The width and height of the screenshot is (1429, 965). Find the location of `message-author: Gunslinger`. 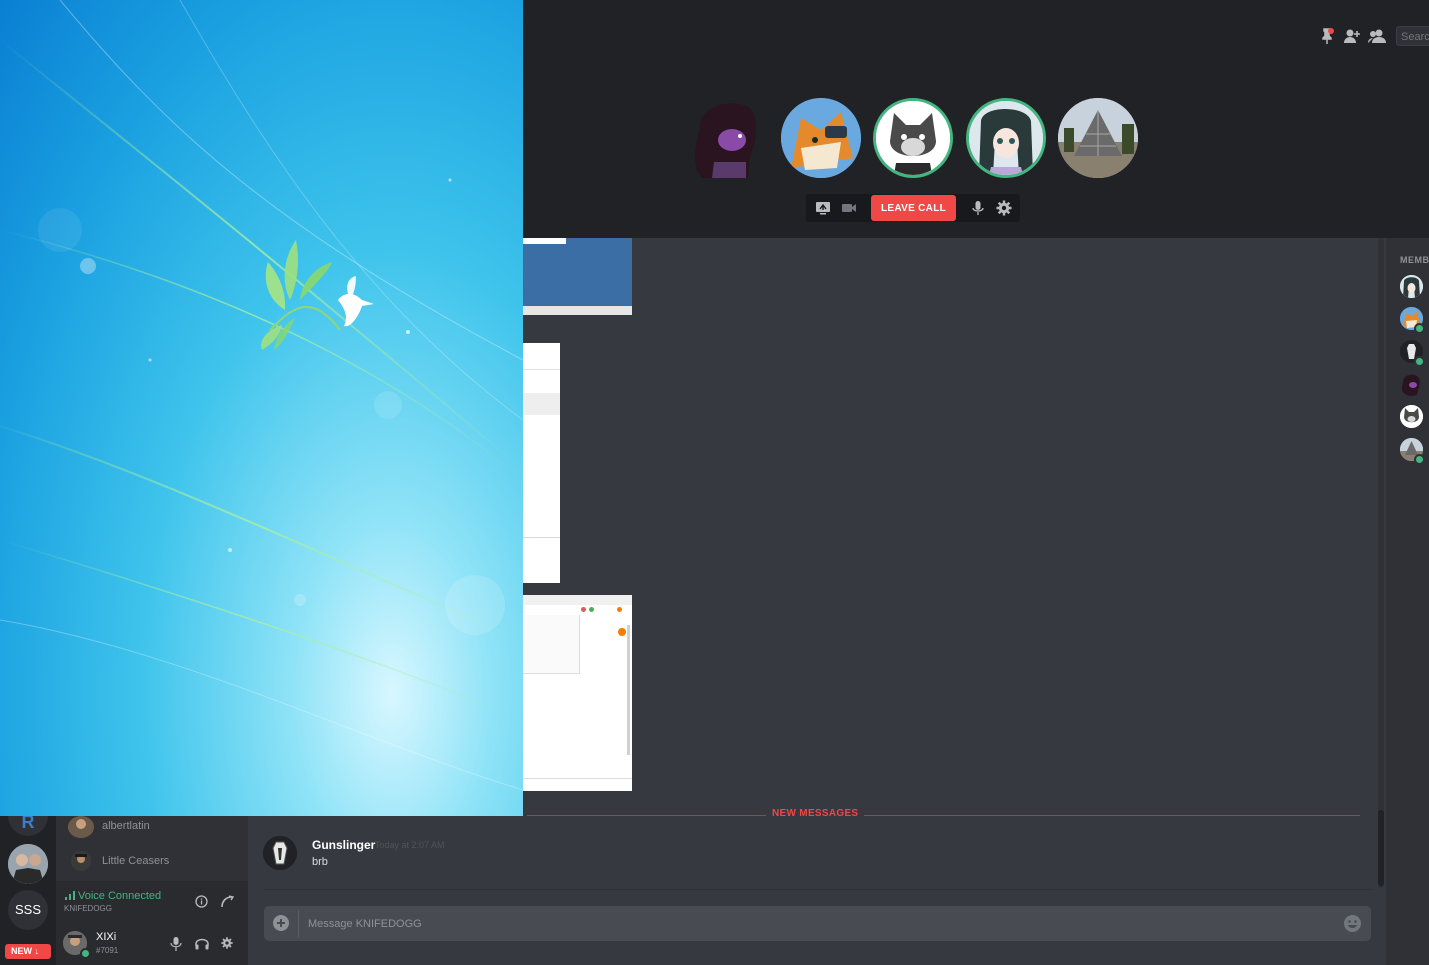

message-author: Gunslinger is located at coordinates (343, 845).